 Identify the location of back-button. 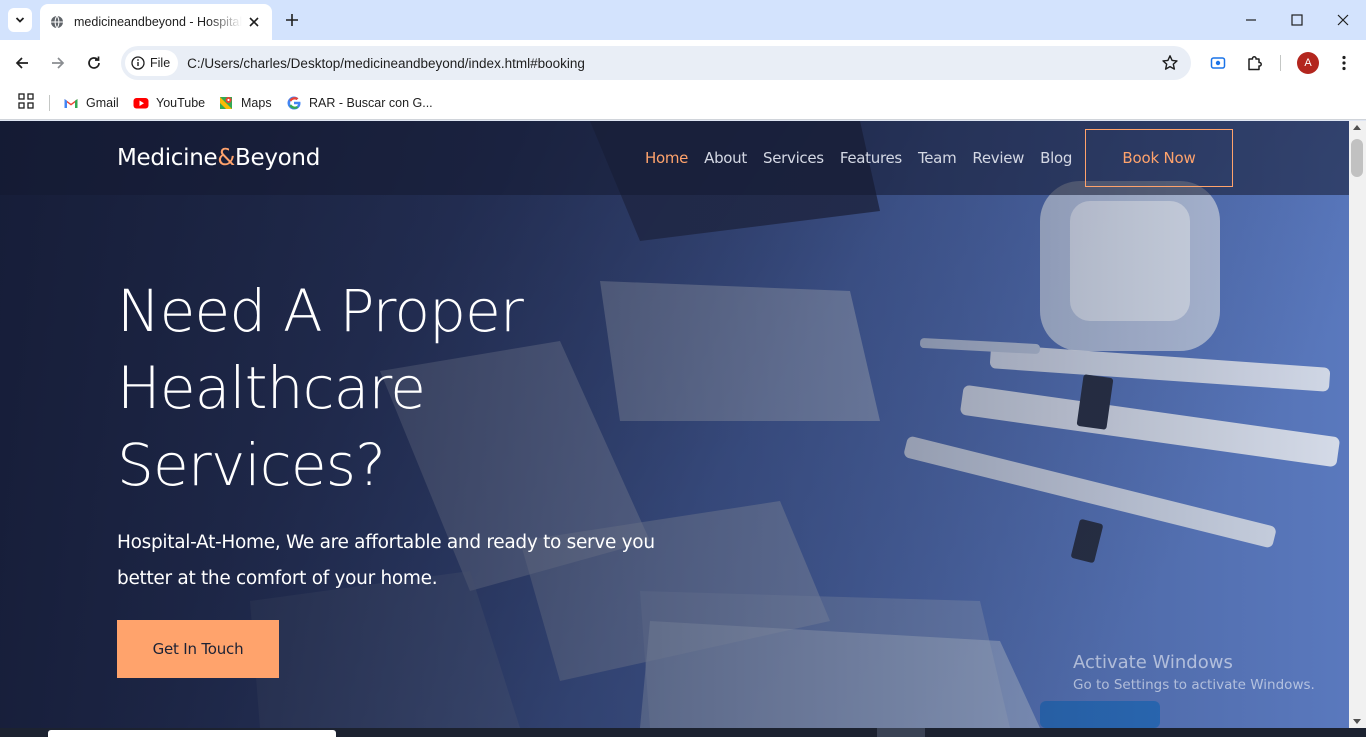
(22, 63).